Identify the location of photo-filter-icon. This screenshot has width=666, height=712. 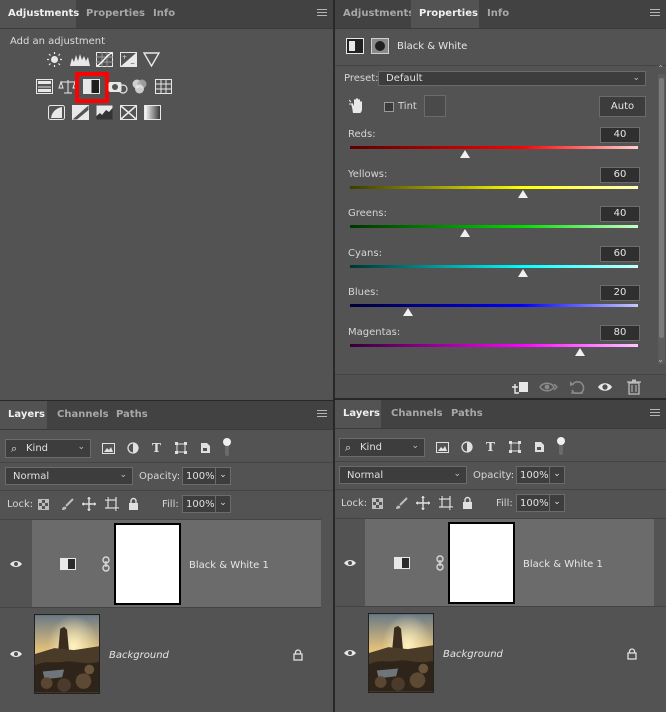
(118, 86).